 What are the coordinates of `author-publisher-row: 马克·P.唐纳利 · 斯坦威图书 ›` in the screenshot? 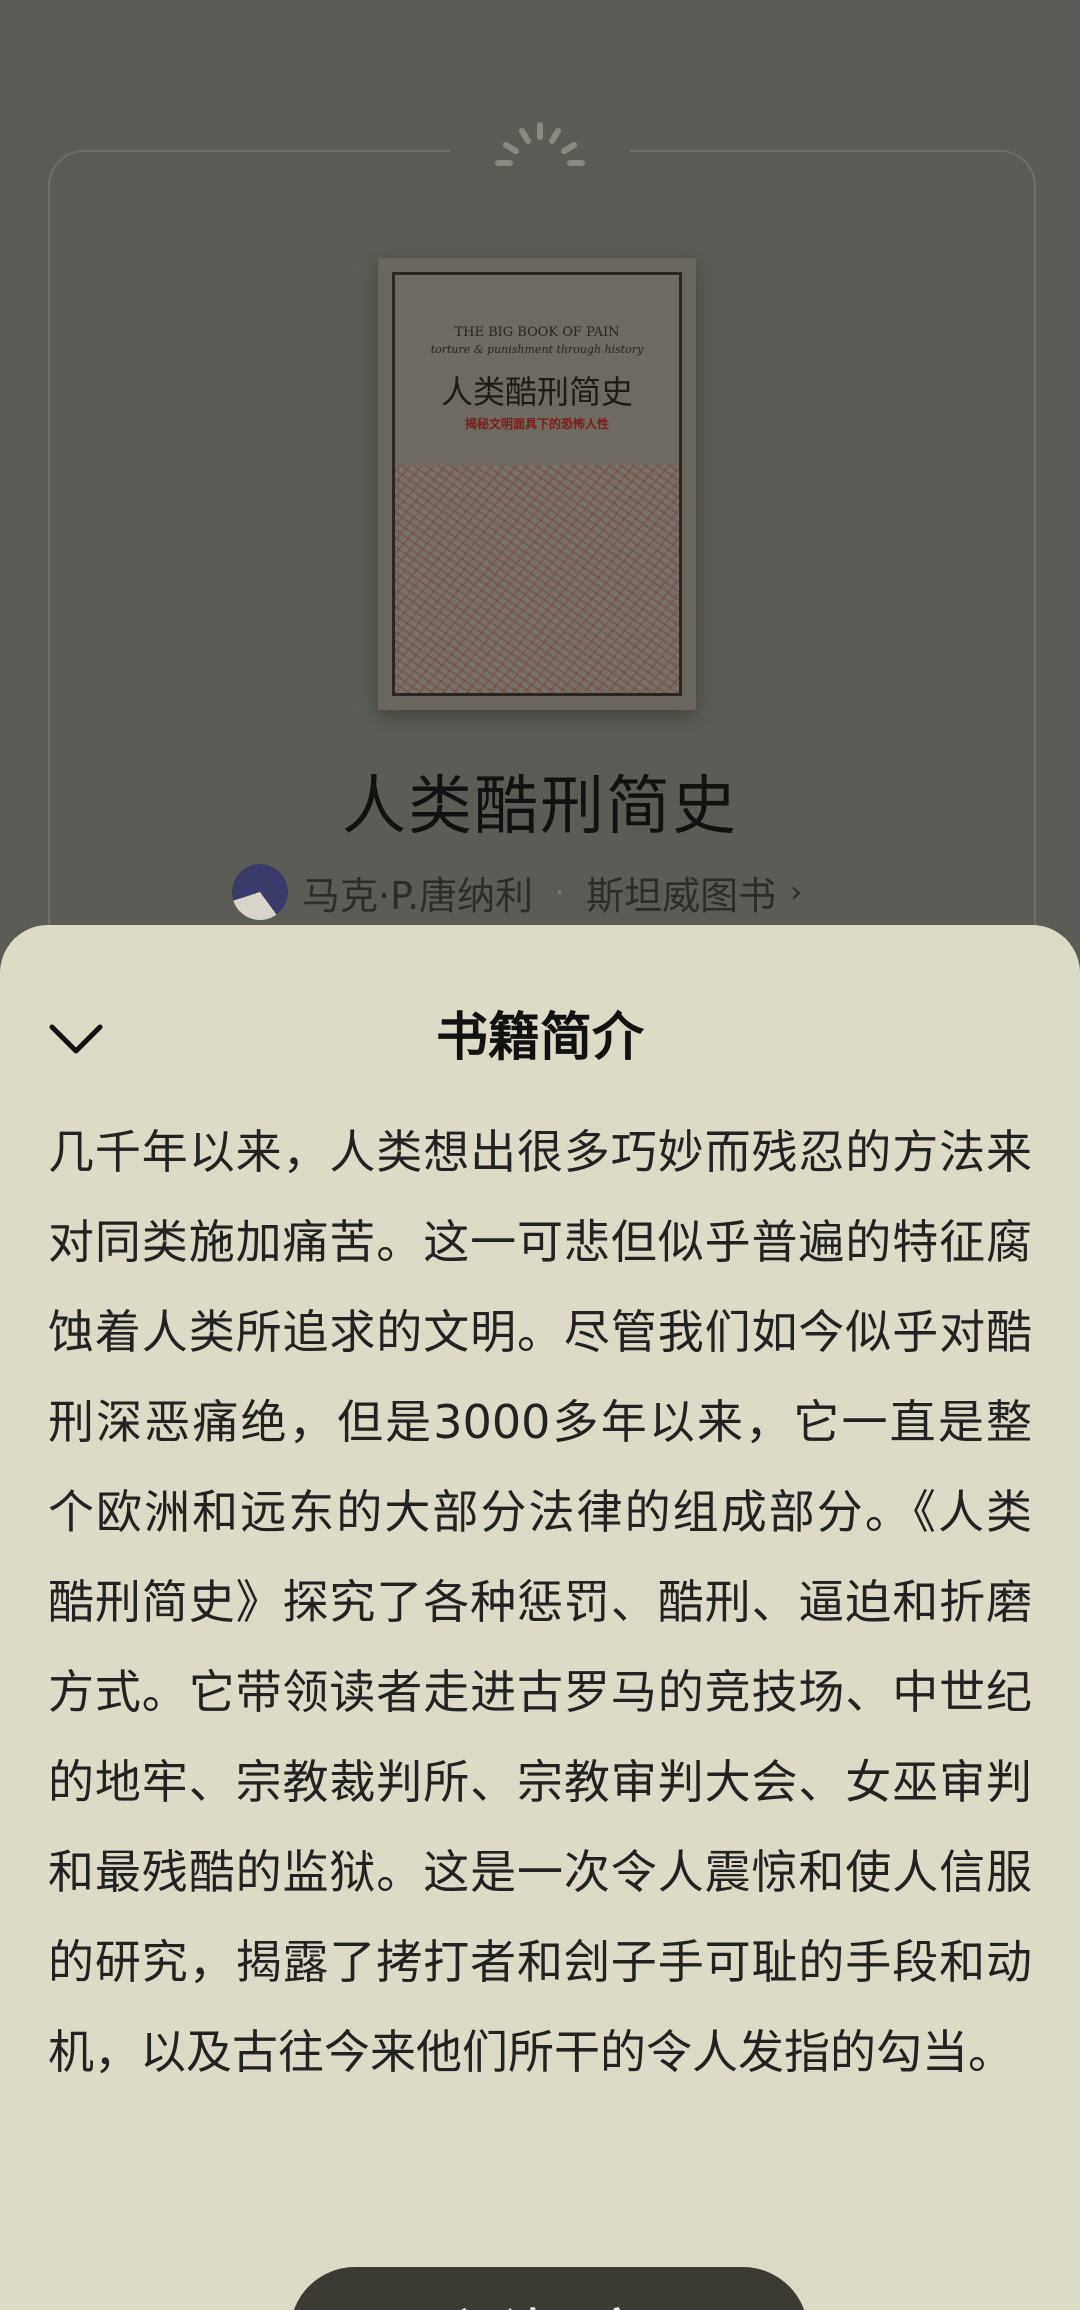 It's located at (517, 892).